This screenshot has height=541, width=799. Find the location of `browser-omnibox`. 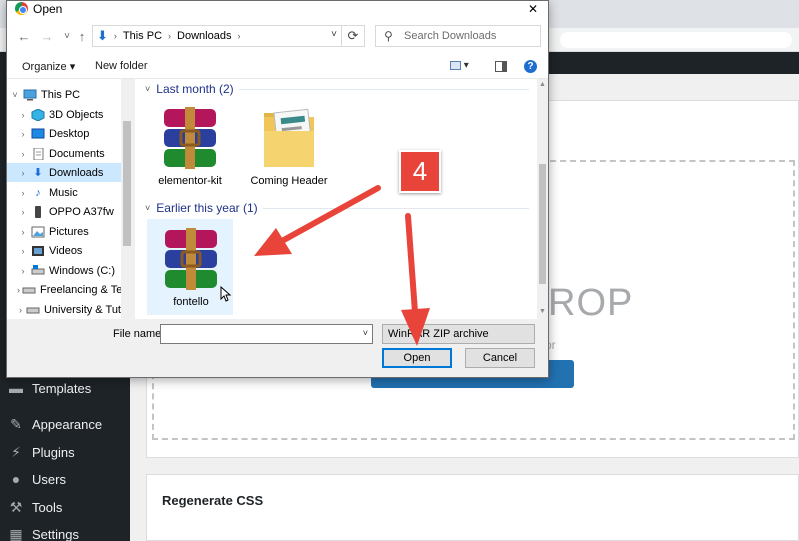

browser-omnibox is located at coordinates (676, 40).